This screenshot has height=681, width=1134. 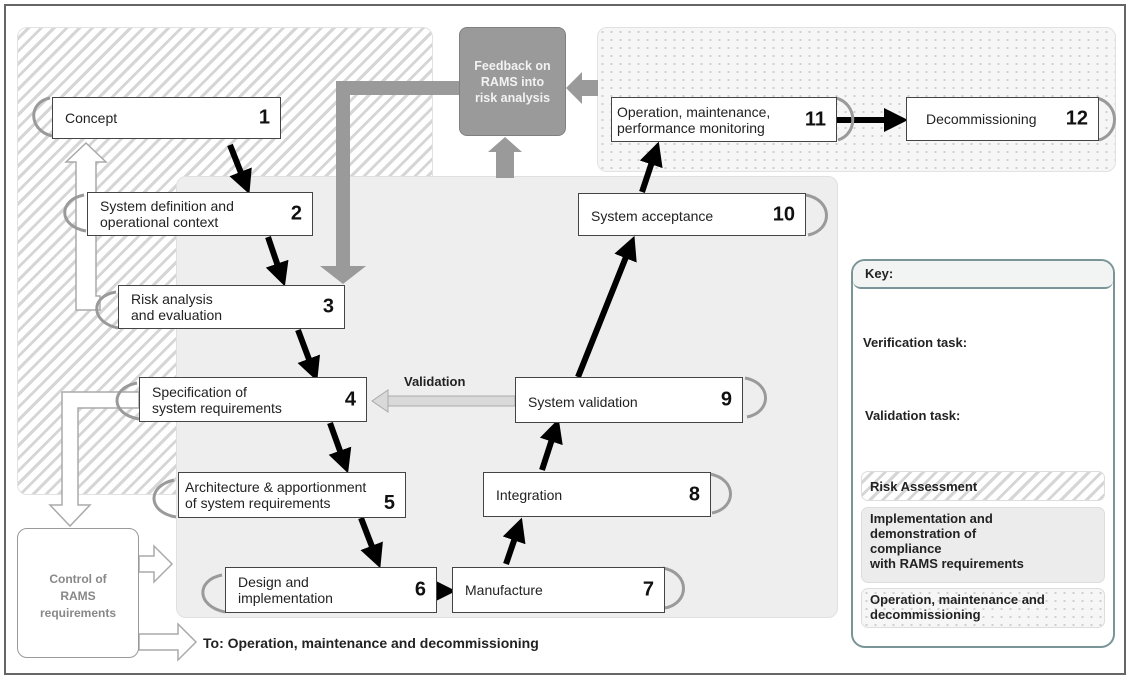 I want to click on legend-title: Key:, so click(x=879, y=273).